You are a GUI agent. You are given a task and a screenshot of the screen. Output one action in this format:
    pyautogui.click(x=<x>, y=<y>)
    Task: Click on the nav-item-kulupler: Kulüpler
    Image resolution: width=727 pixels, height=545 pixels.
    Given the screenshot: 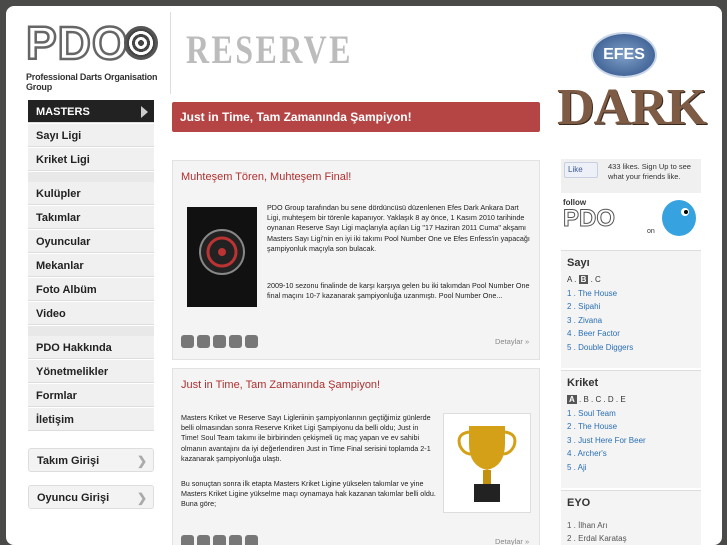 What is the action you would take?
    pyautogui.click(x=91, y=193)
    